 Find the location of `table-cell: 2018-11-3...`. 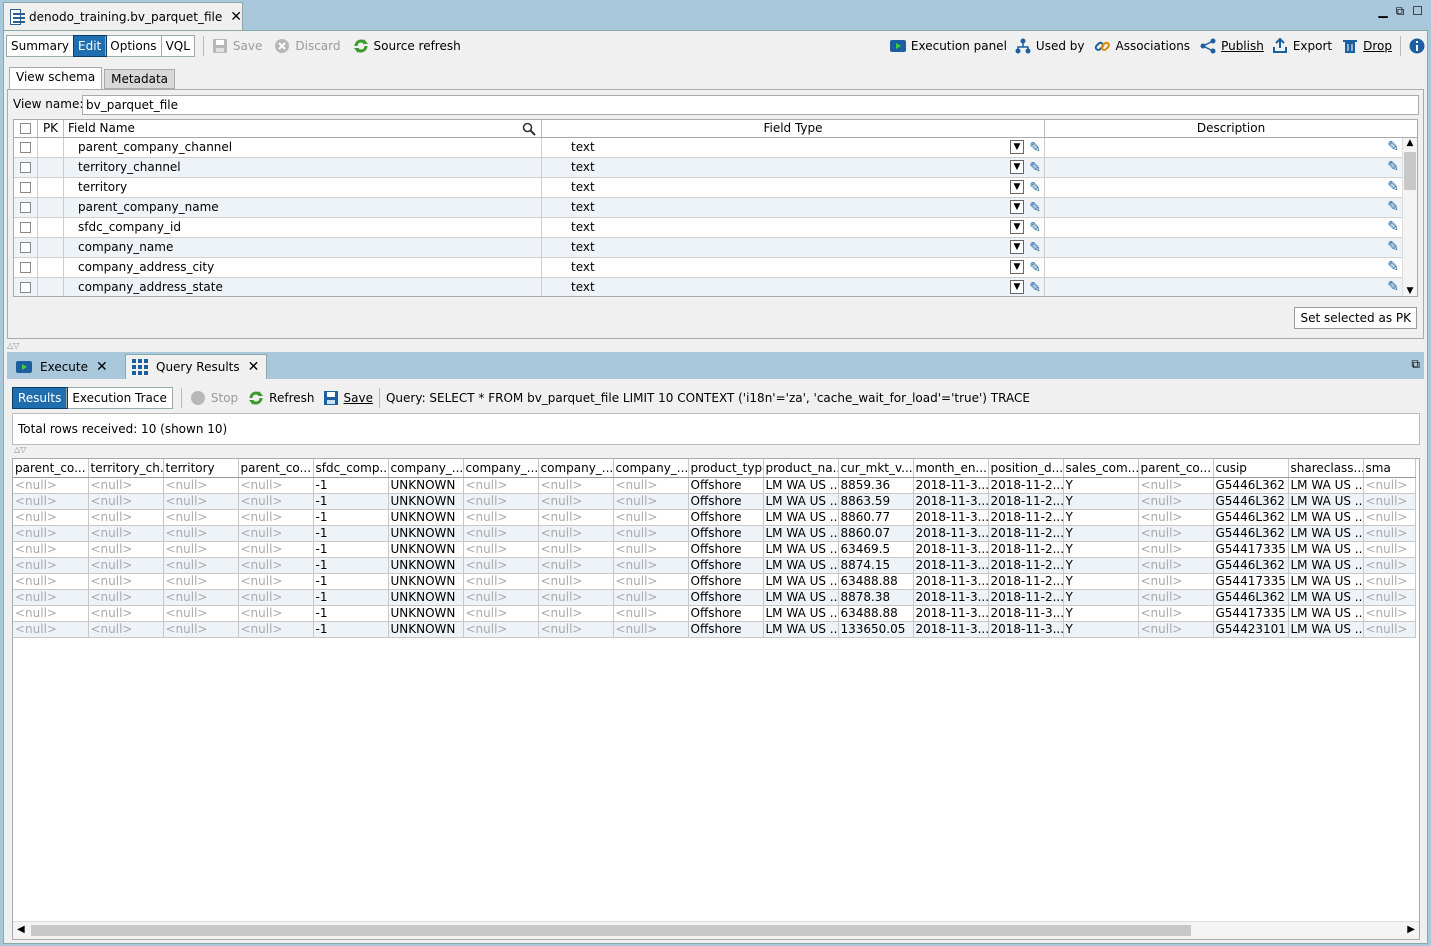

table-cell: 2018-11-3... is located at coordinates (951, 597).